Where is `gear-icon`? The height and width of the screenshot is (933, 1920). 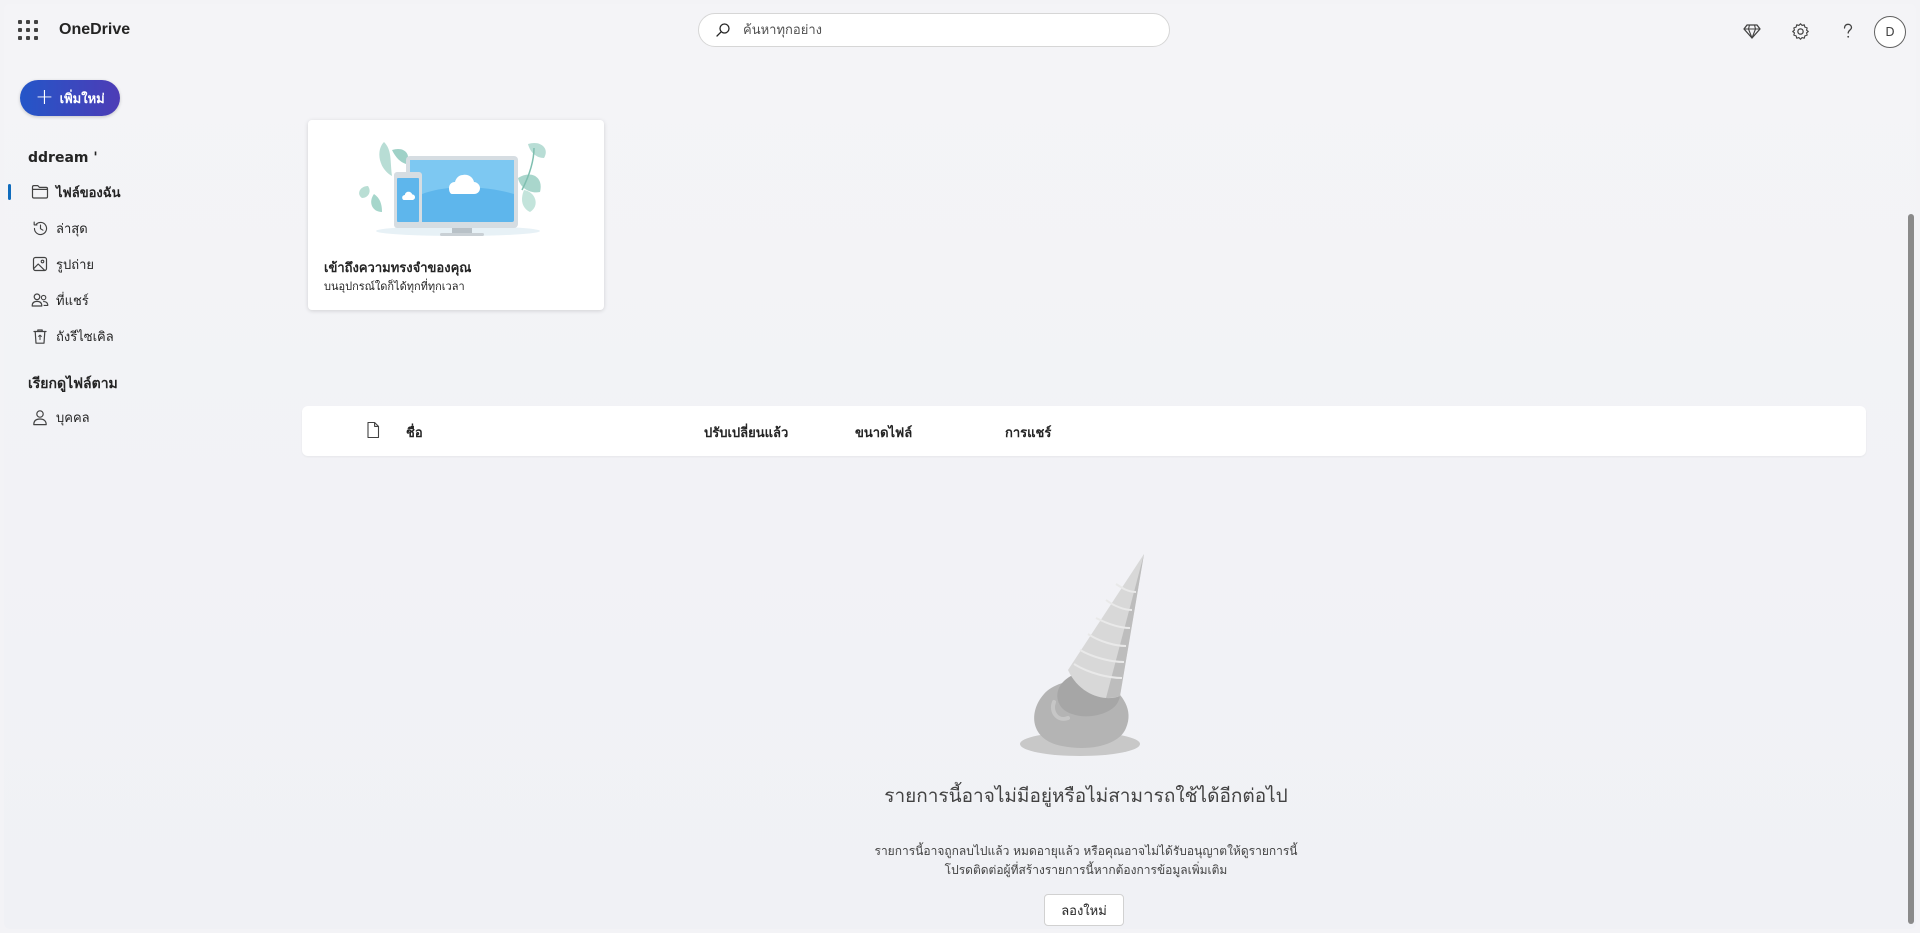 gear-icon is located at coordinates (1800, 31).